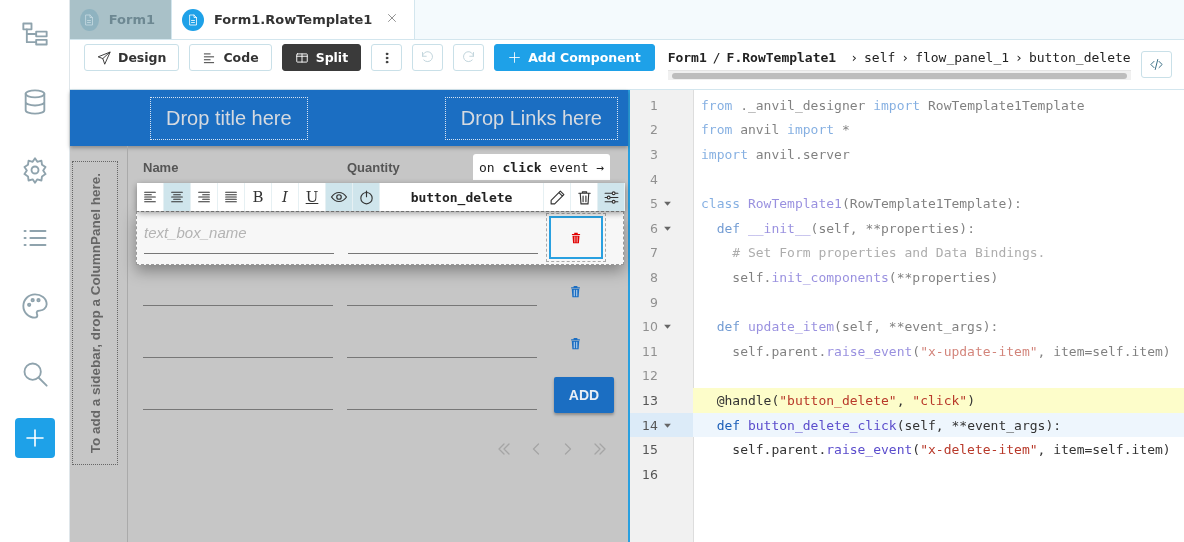 The height and width of the screenshot is (542, 1184). What do you see at coordinates (428, 57) in the screenshot?
I see `undo-icon` at bounding box center [428, 57].